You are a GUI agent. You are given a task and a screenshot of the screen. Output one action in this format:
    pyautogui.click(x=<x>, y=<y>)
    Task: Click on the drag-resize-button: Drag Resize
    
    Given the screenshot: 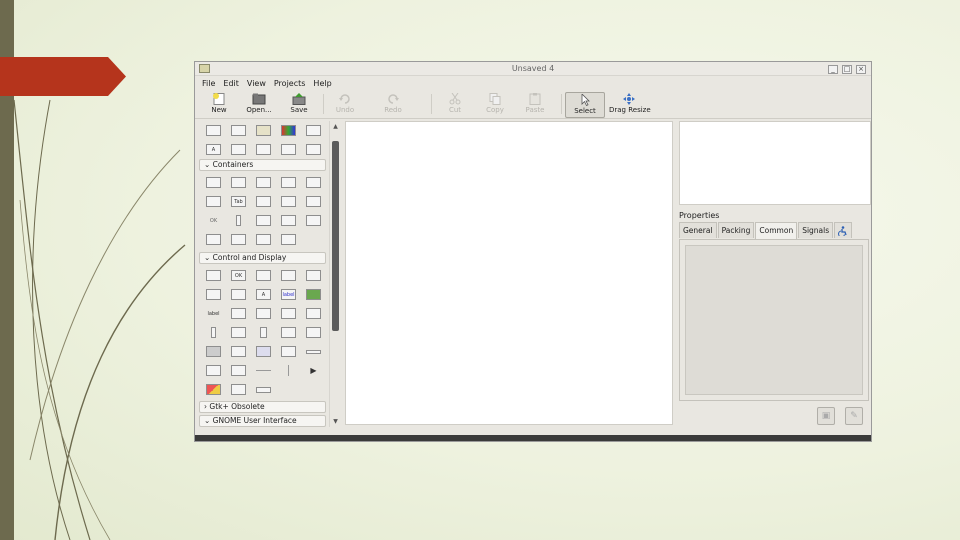 What is the action you would take?
    pyautogui.click(x=630, y=105)
    